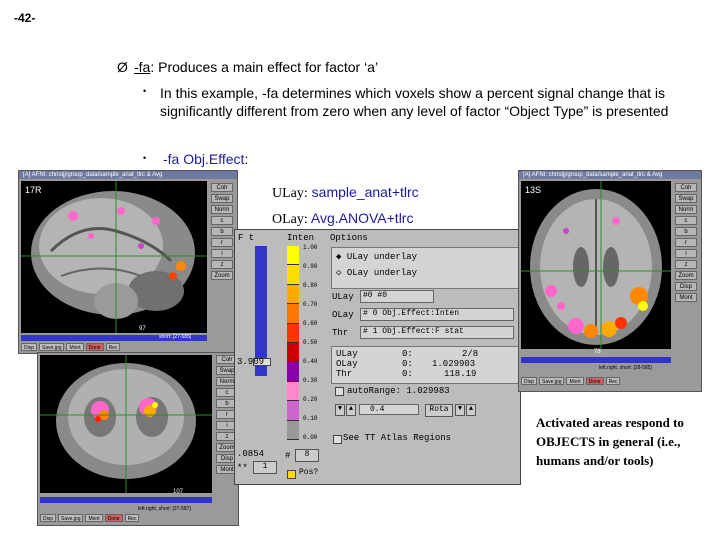  I want to click on axial-slice-slider, so click(596, 360).